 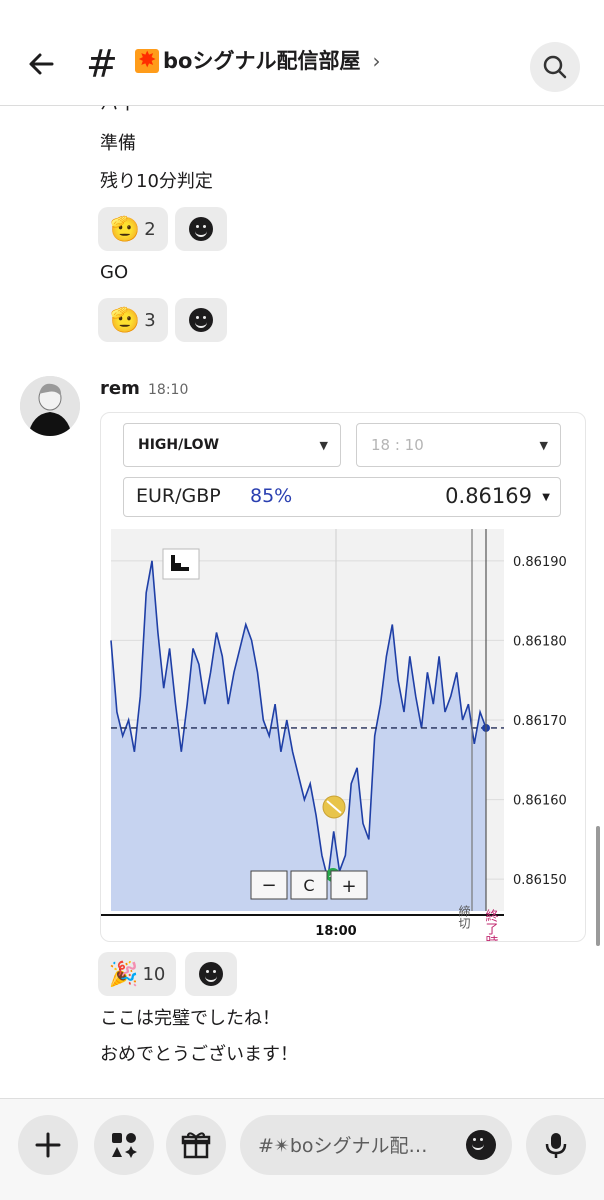 I want to click on message-text: ここは完璧でしたね！, so click(x=190, y=1018).